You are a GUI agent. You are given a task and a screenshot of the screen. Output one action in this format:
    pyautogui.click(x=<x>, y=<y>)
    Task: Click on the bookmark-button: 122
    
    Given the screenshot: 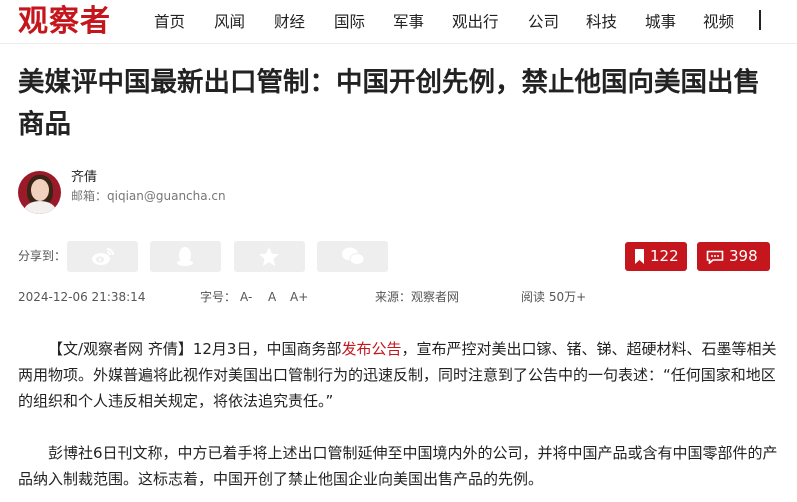 What is the action you would take?
    pyautogui.click(x=656, y=256)
    